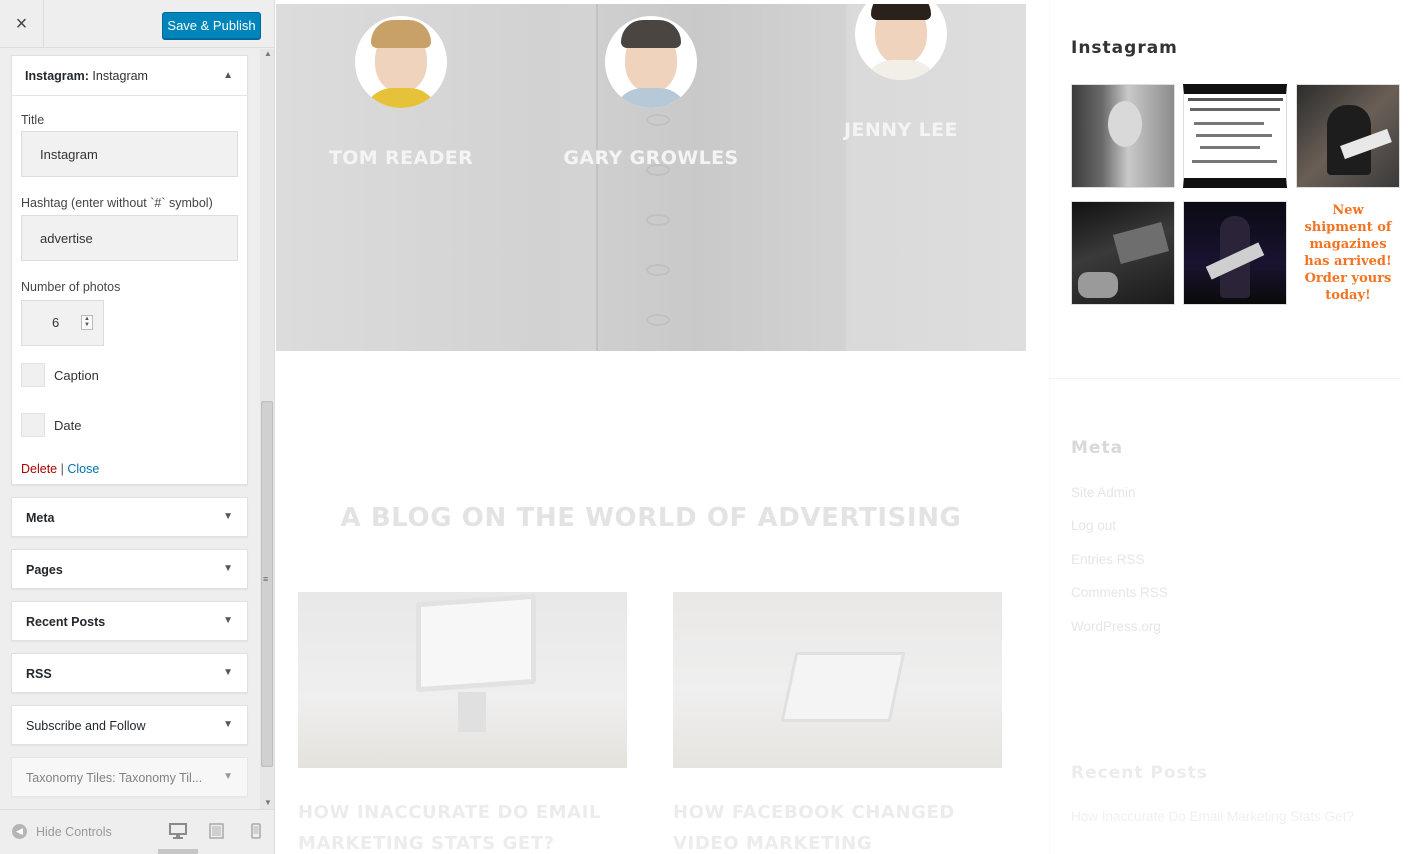  Describe the element at coordinates (33, 120) in the screenshot. I see `title-label: Title` at that location.